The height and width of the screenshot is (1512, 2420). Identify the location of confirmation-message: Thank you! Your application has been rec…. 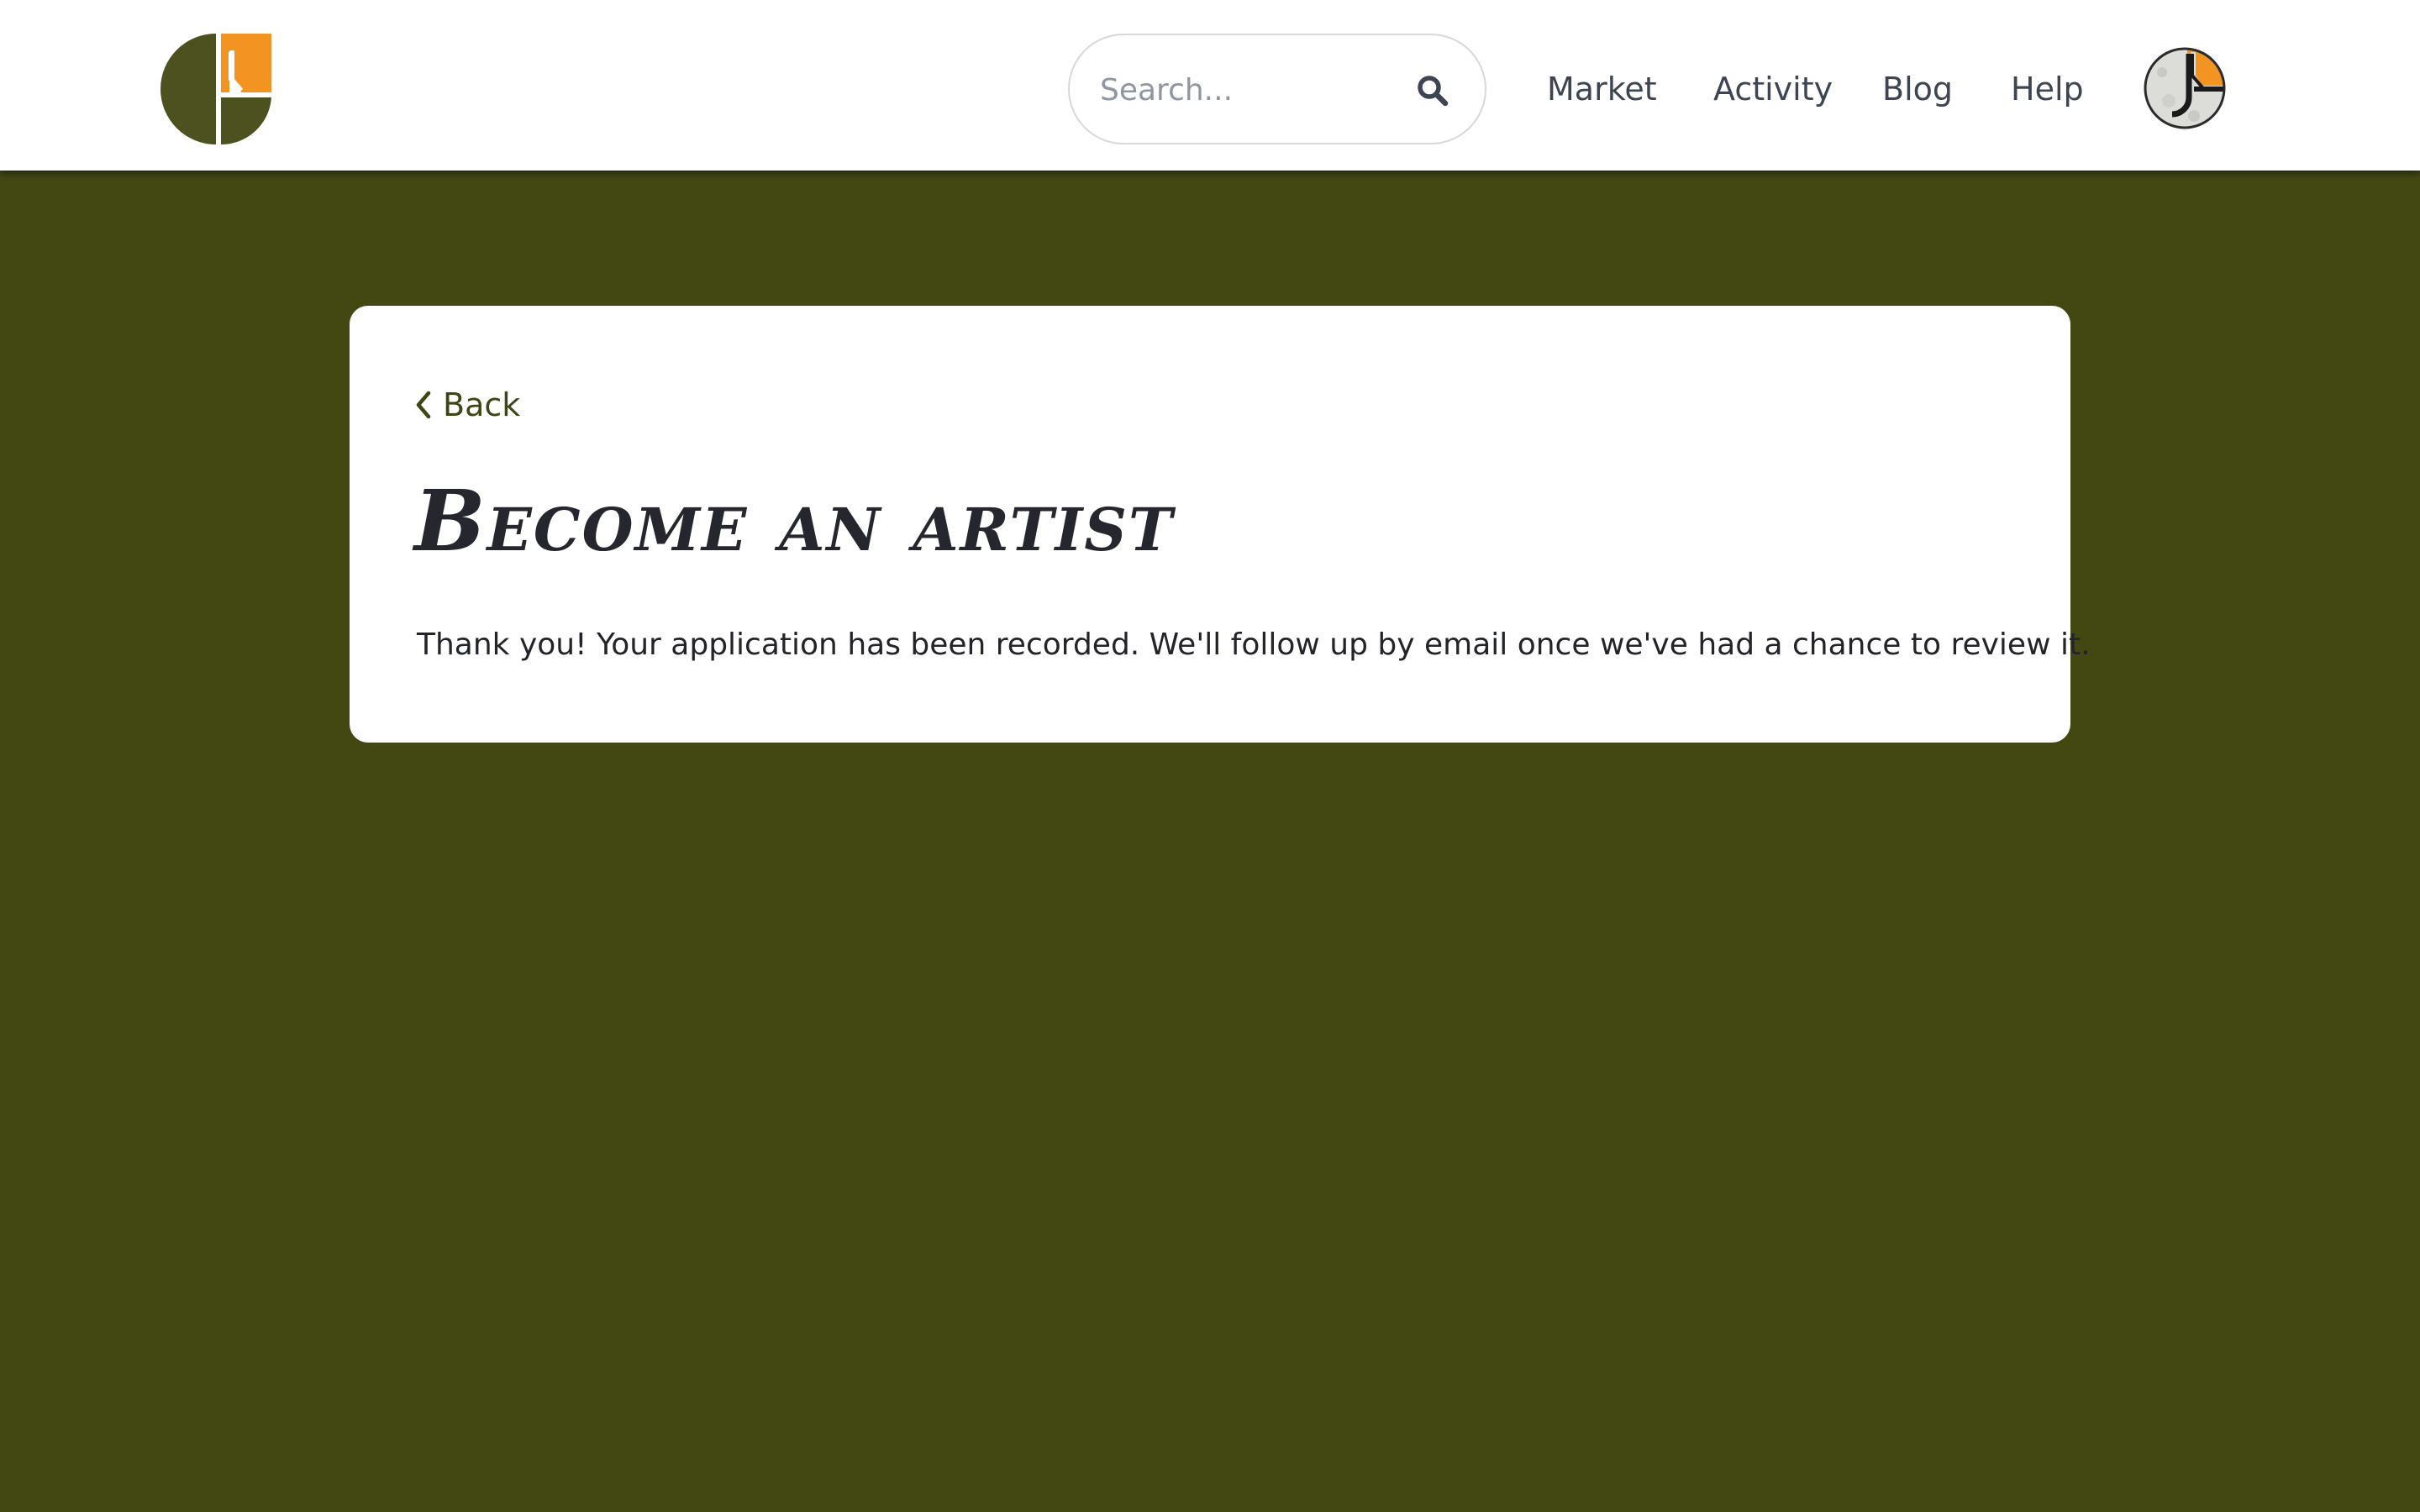
(1254, 644).